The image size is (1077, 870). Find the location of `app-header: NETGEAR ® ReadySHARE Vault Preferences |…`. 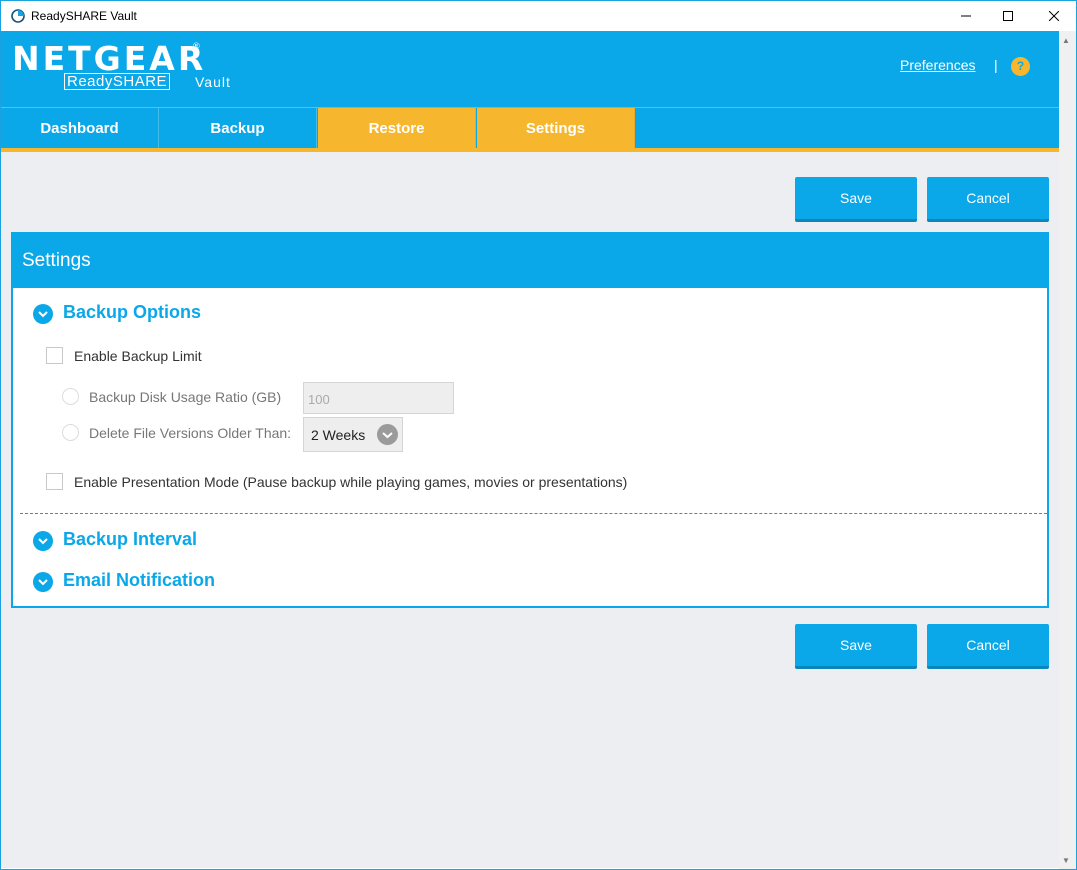

app-header: NETGEAR ® ReadySHARE Vault Preferences |… is located at coordinates (530, 69).